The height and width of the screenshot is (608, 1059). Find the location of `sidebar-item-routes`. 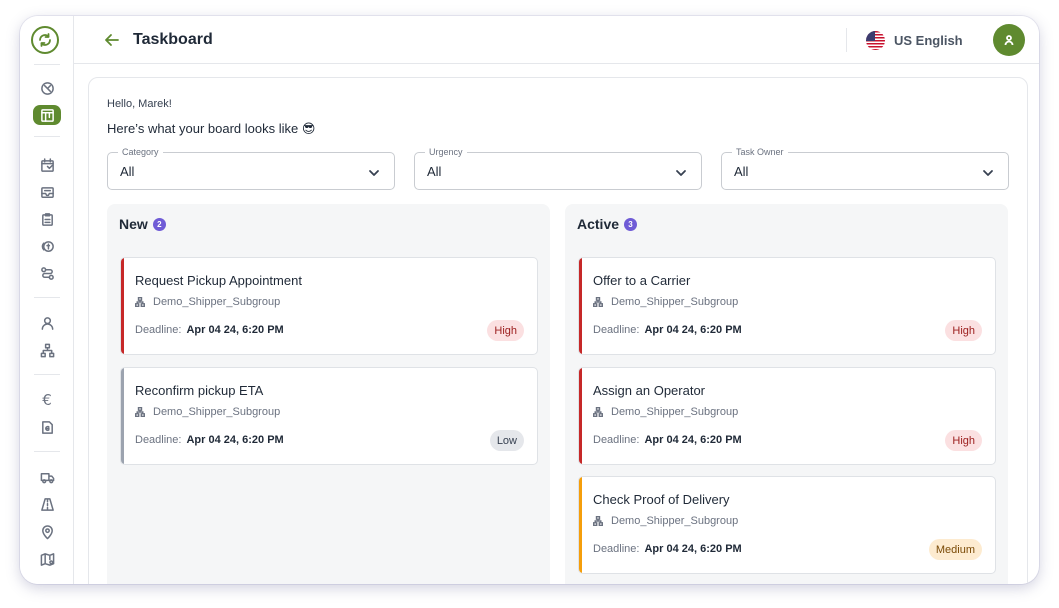

sidebar-item-routes is located at coordinates (47, 273).